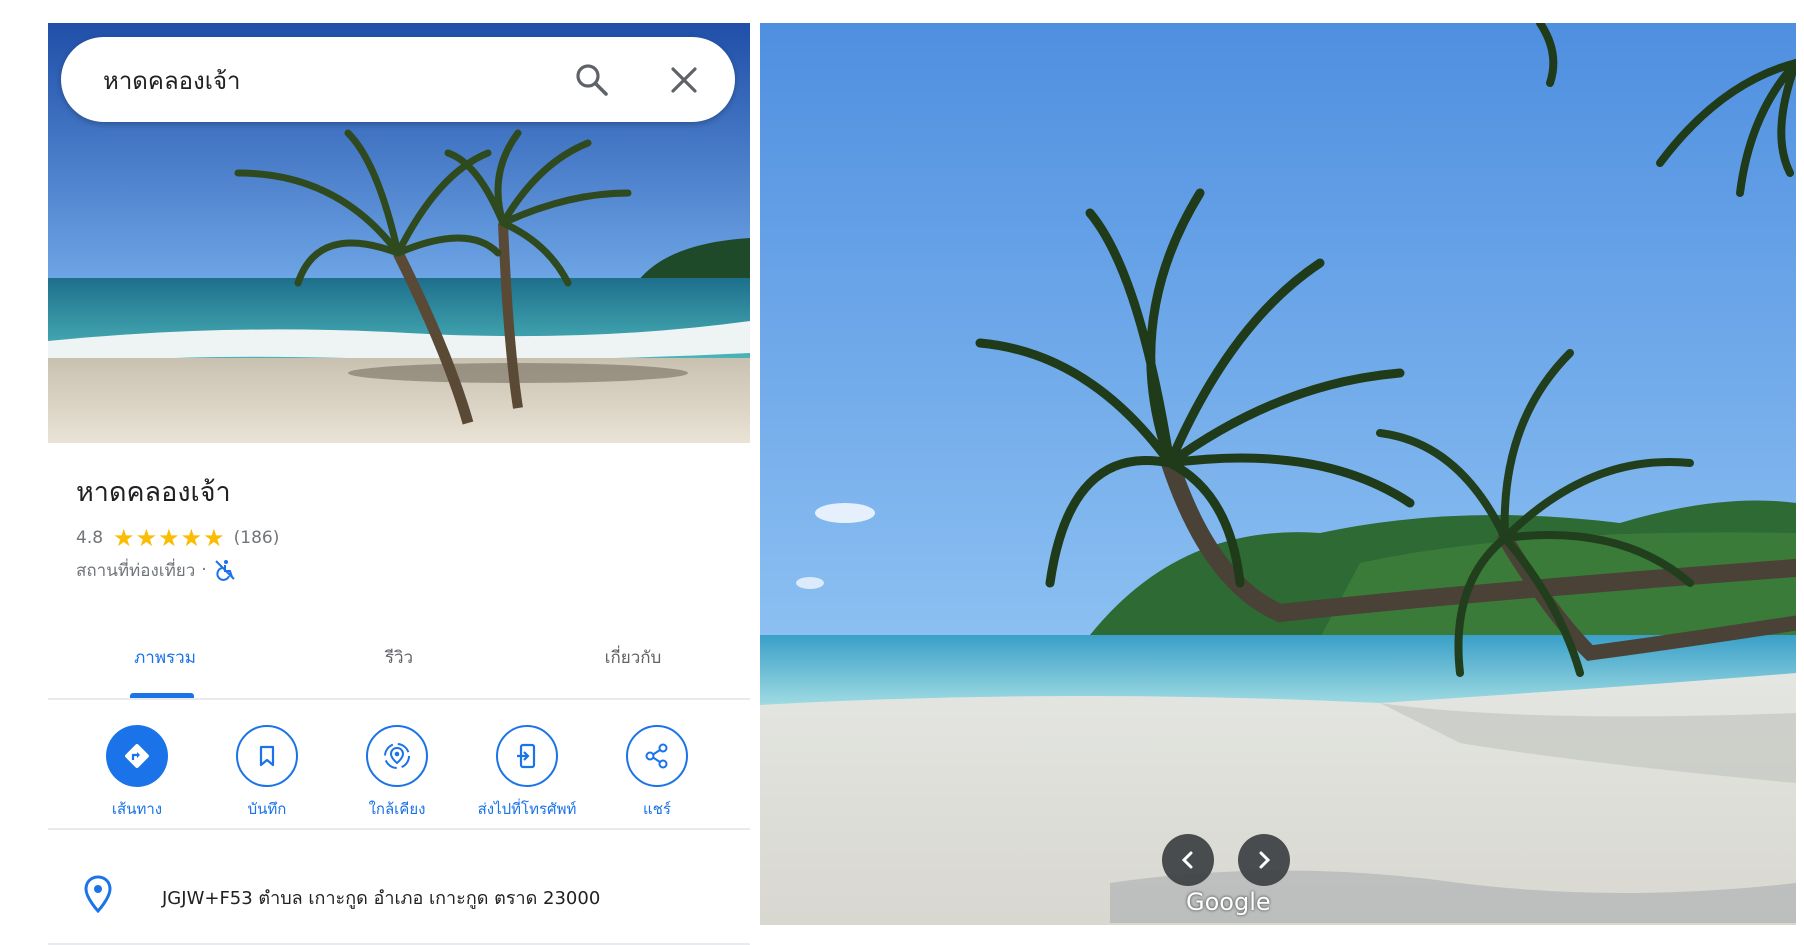 The image size is (1804, 945). What do you see at coordinates (98, 894) in the screenshot?
I see `location-pin-icon` at bounding box center [98, 894].